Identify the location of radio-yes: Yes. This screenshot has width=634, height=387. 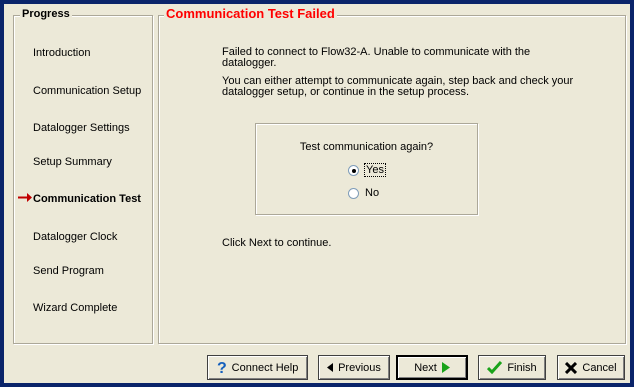
(367, 170).